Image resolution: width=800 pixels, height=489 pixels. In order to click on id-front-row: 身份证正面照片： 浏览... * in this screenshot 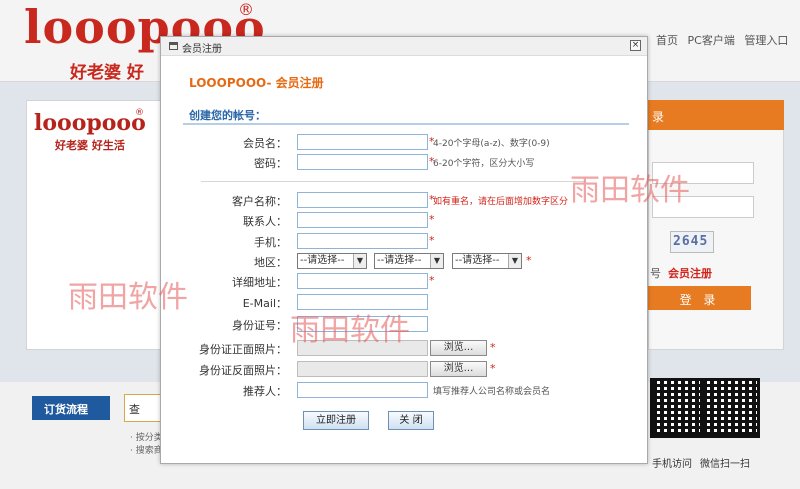, I will do `click(405, 348)`.